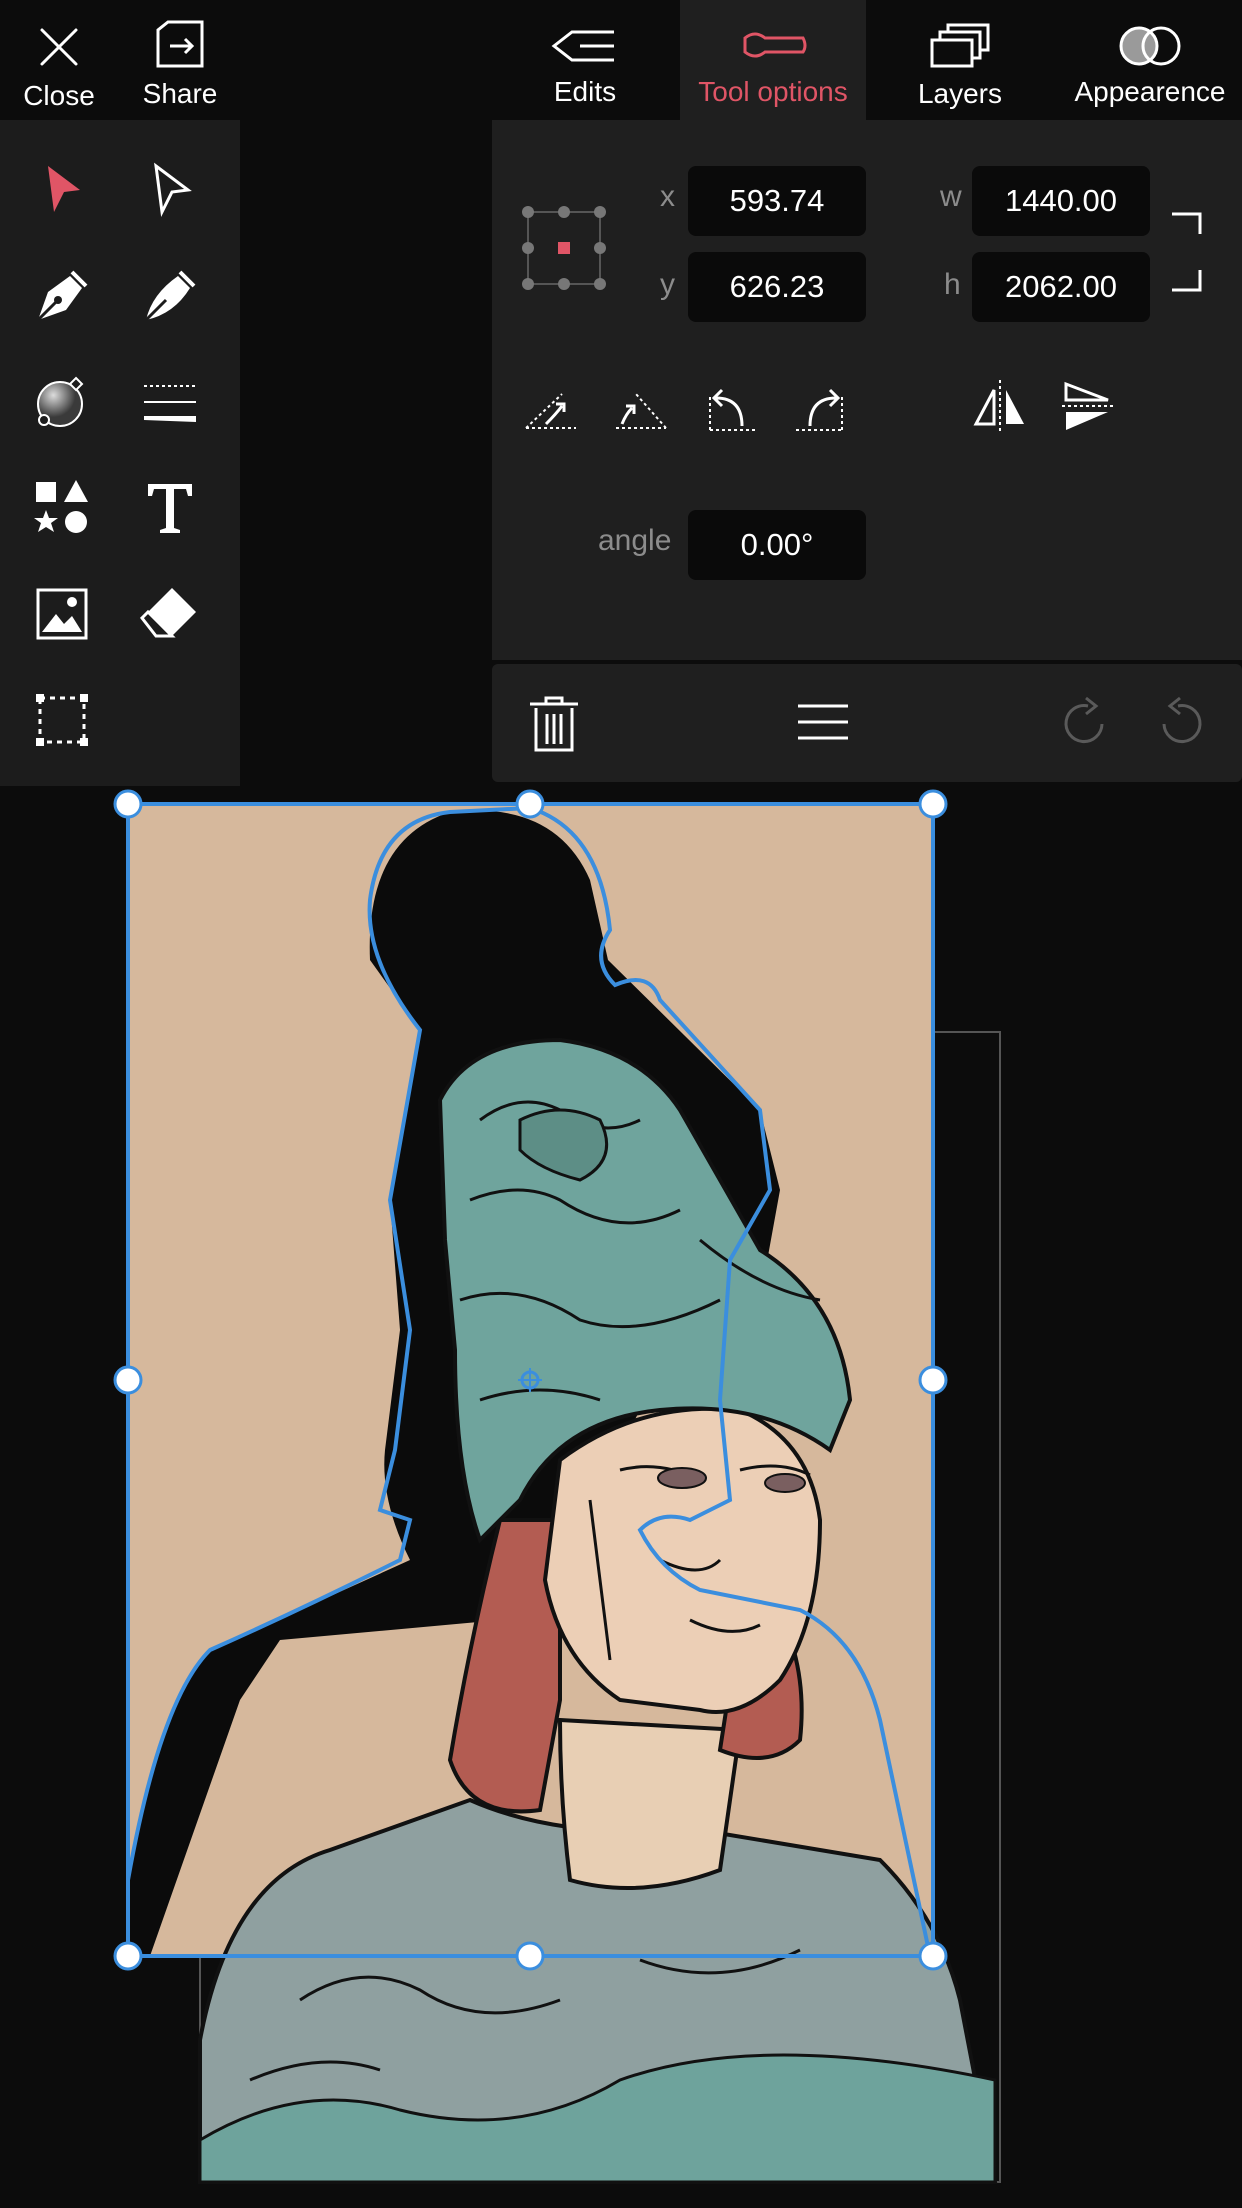  I want to click on tab-edits: Edits, so click(585, 60).